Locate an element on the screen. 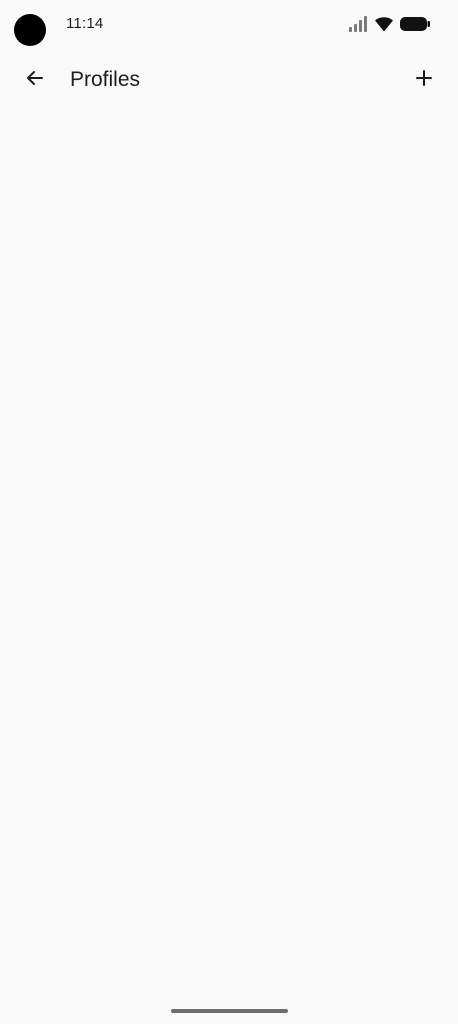 The width and height of the screenshot is (458, 1024). arrow-left-icon is located at coordinates (35, 78).